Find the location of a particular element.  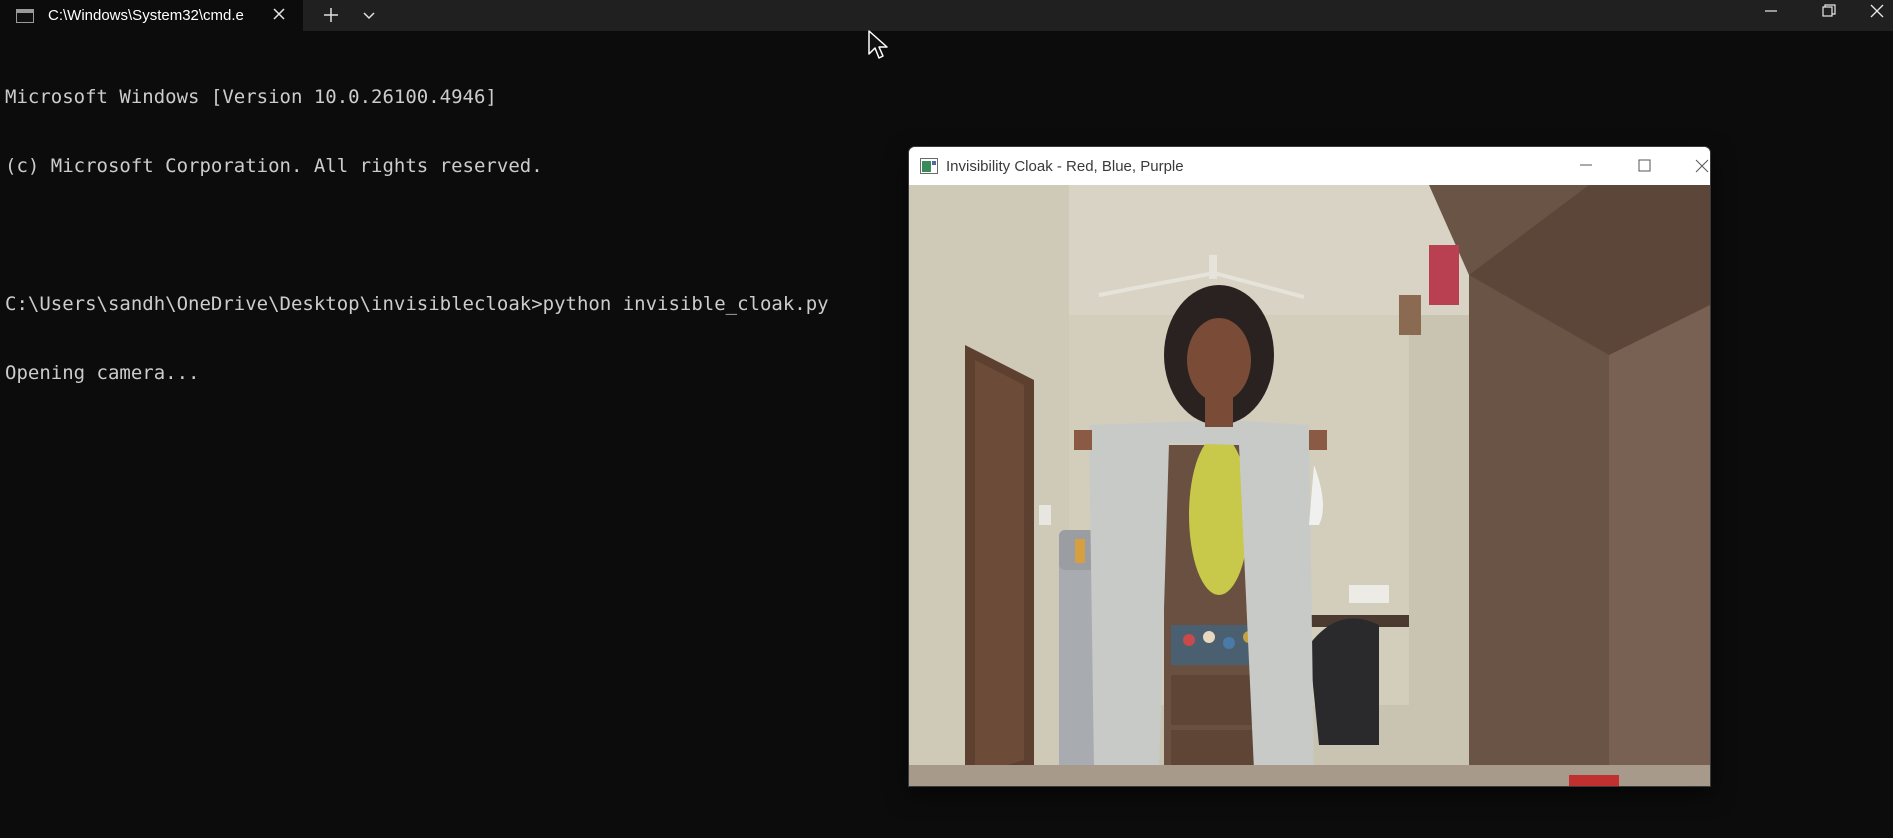

maximize-icon is located at coordinates (1644, 165).